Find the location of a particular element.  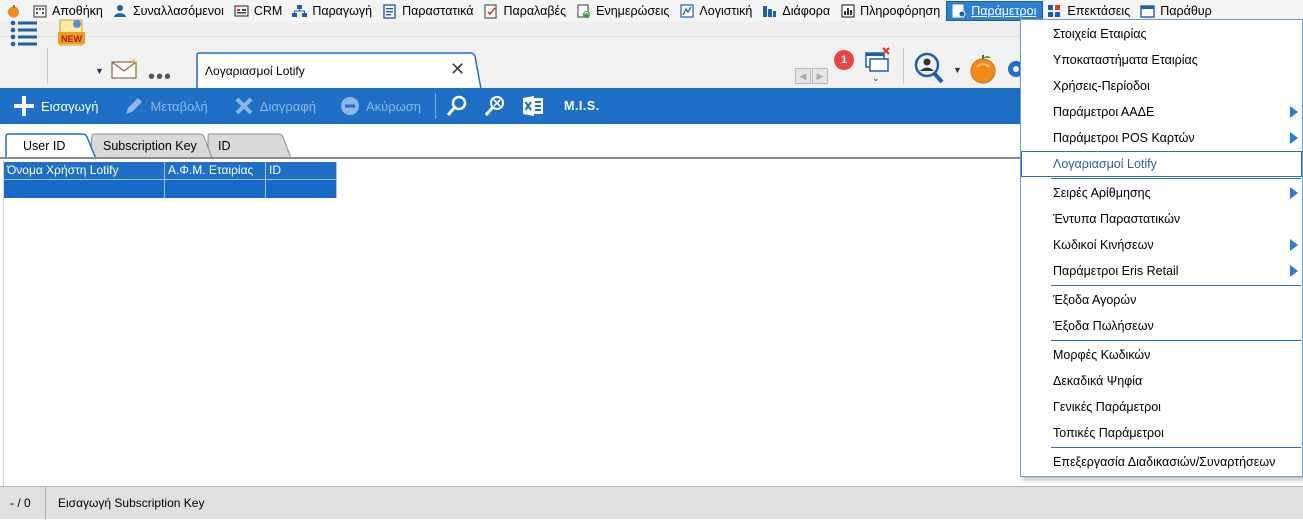

mail-icon is located at coordinates (124, 68).